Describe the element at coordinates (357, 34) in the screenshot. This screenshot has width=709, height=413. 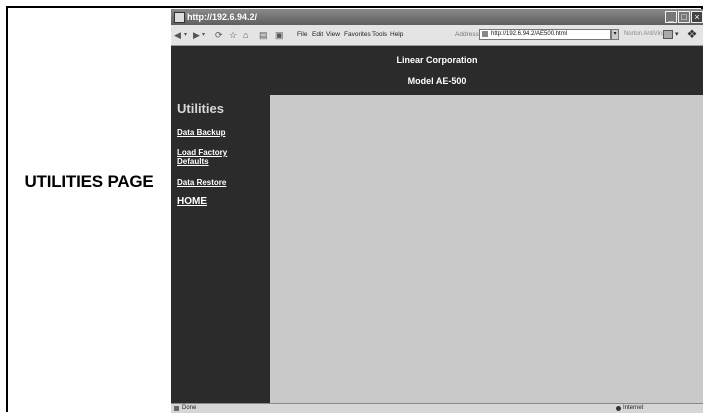
I see `menu-favorites: Favorites` at that location.